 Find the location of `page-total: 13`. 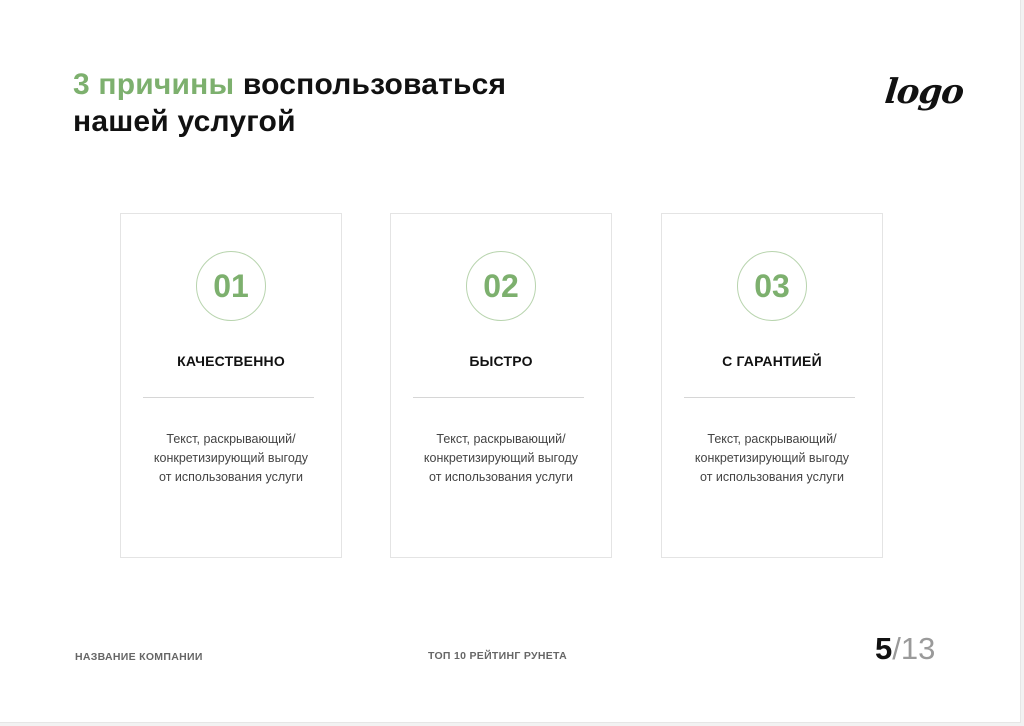

page-total: 13 is located at coordinates (918, 648).